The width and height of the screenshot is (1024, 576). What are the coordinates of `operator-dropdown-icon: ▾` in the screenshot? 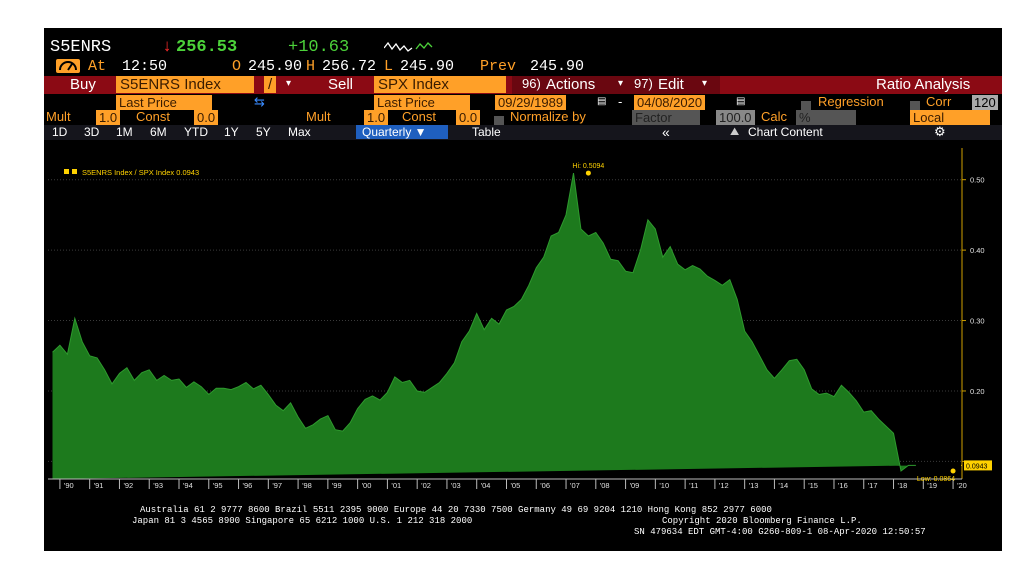 It's located at (288, 83).